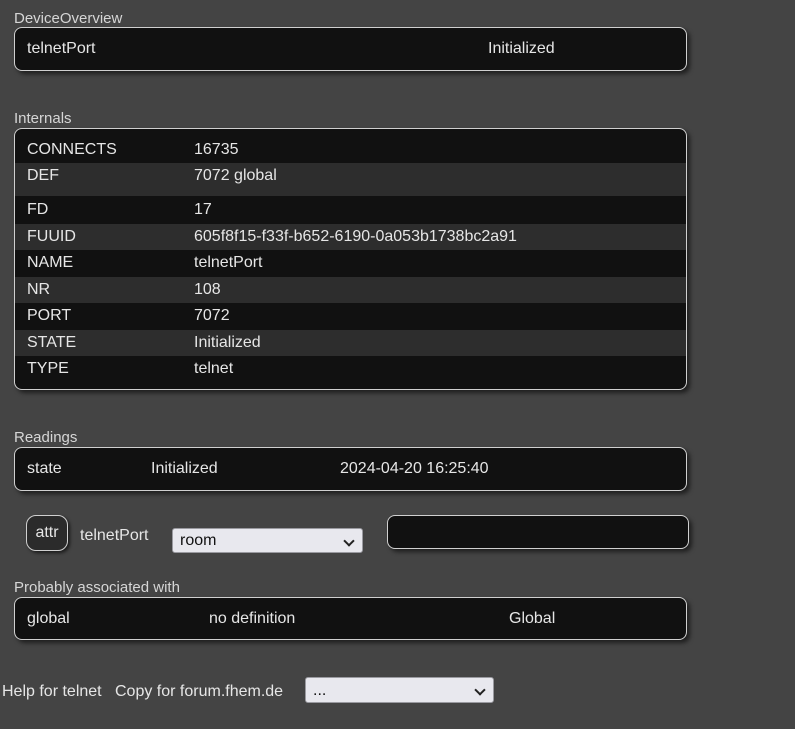 Image resolution: width=795 pixels, height=729 pixels. Describe the element at coordinates (68, 18) in the screenshot. I see `device-overview-title: DeviceOverview` at that location.